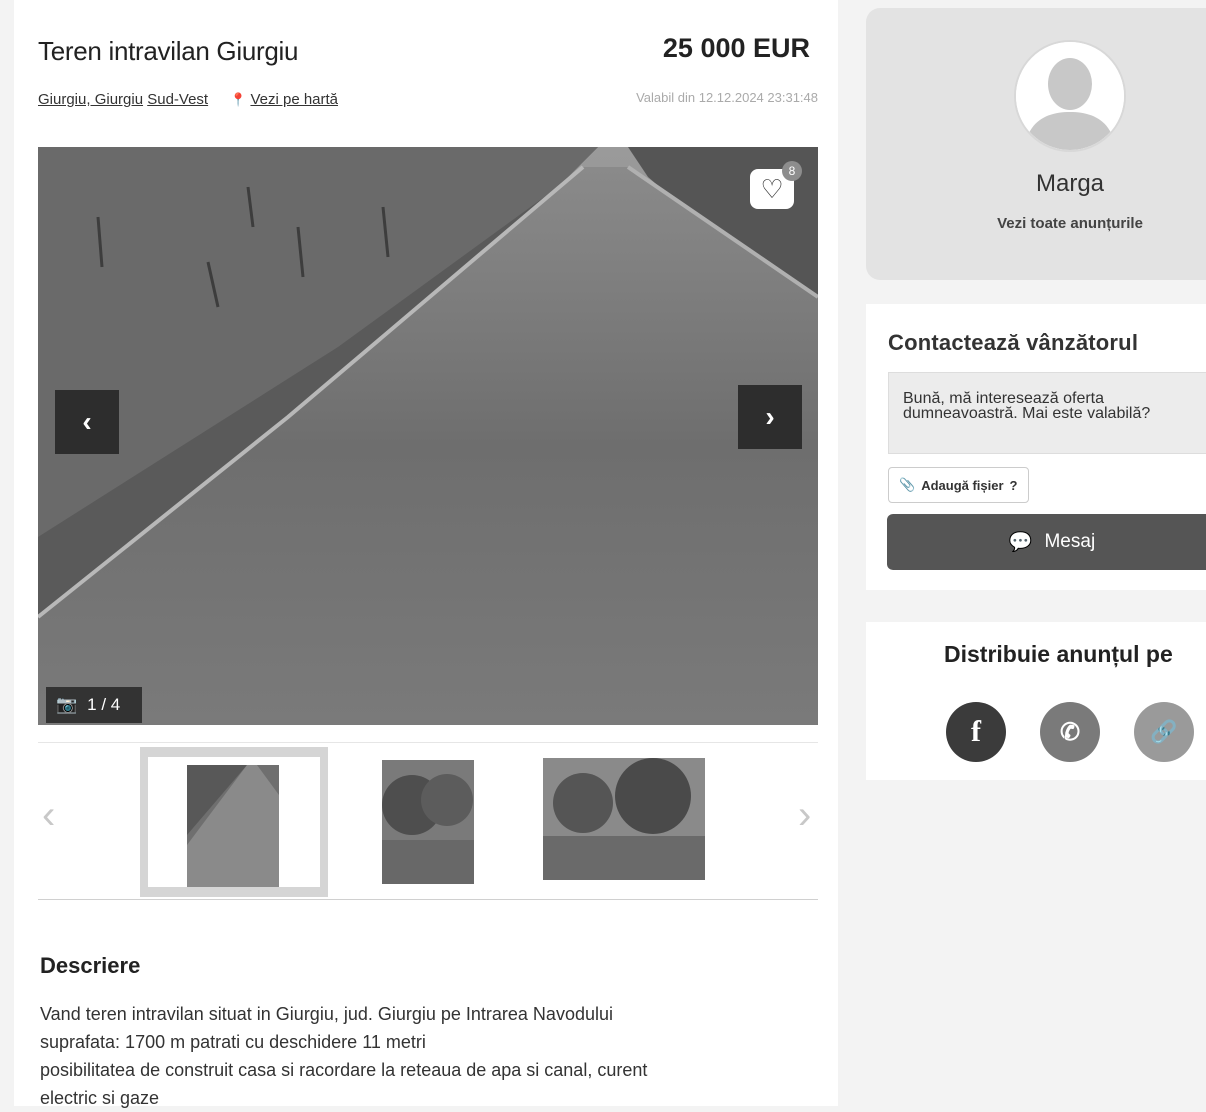 This screenshot has width=1206, height=1112. I want to click on chat-bubble-icon: 💬, so click(1020, 542).